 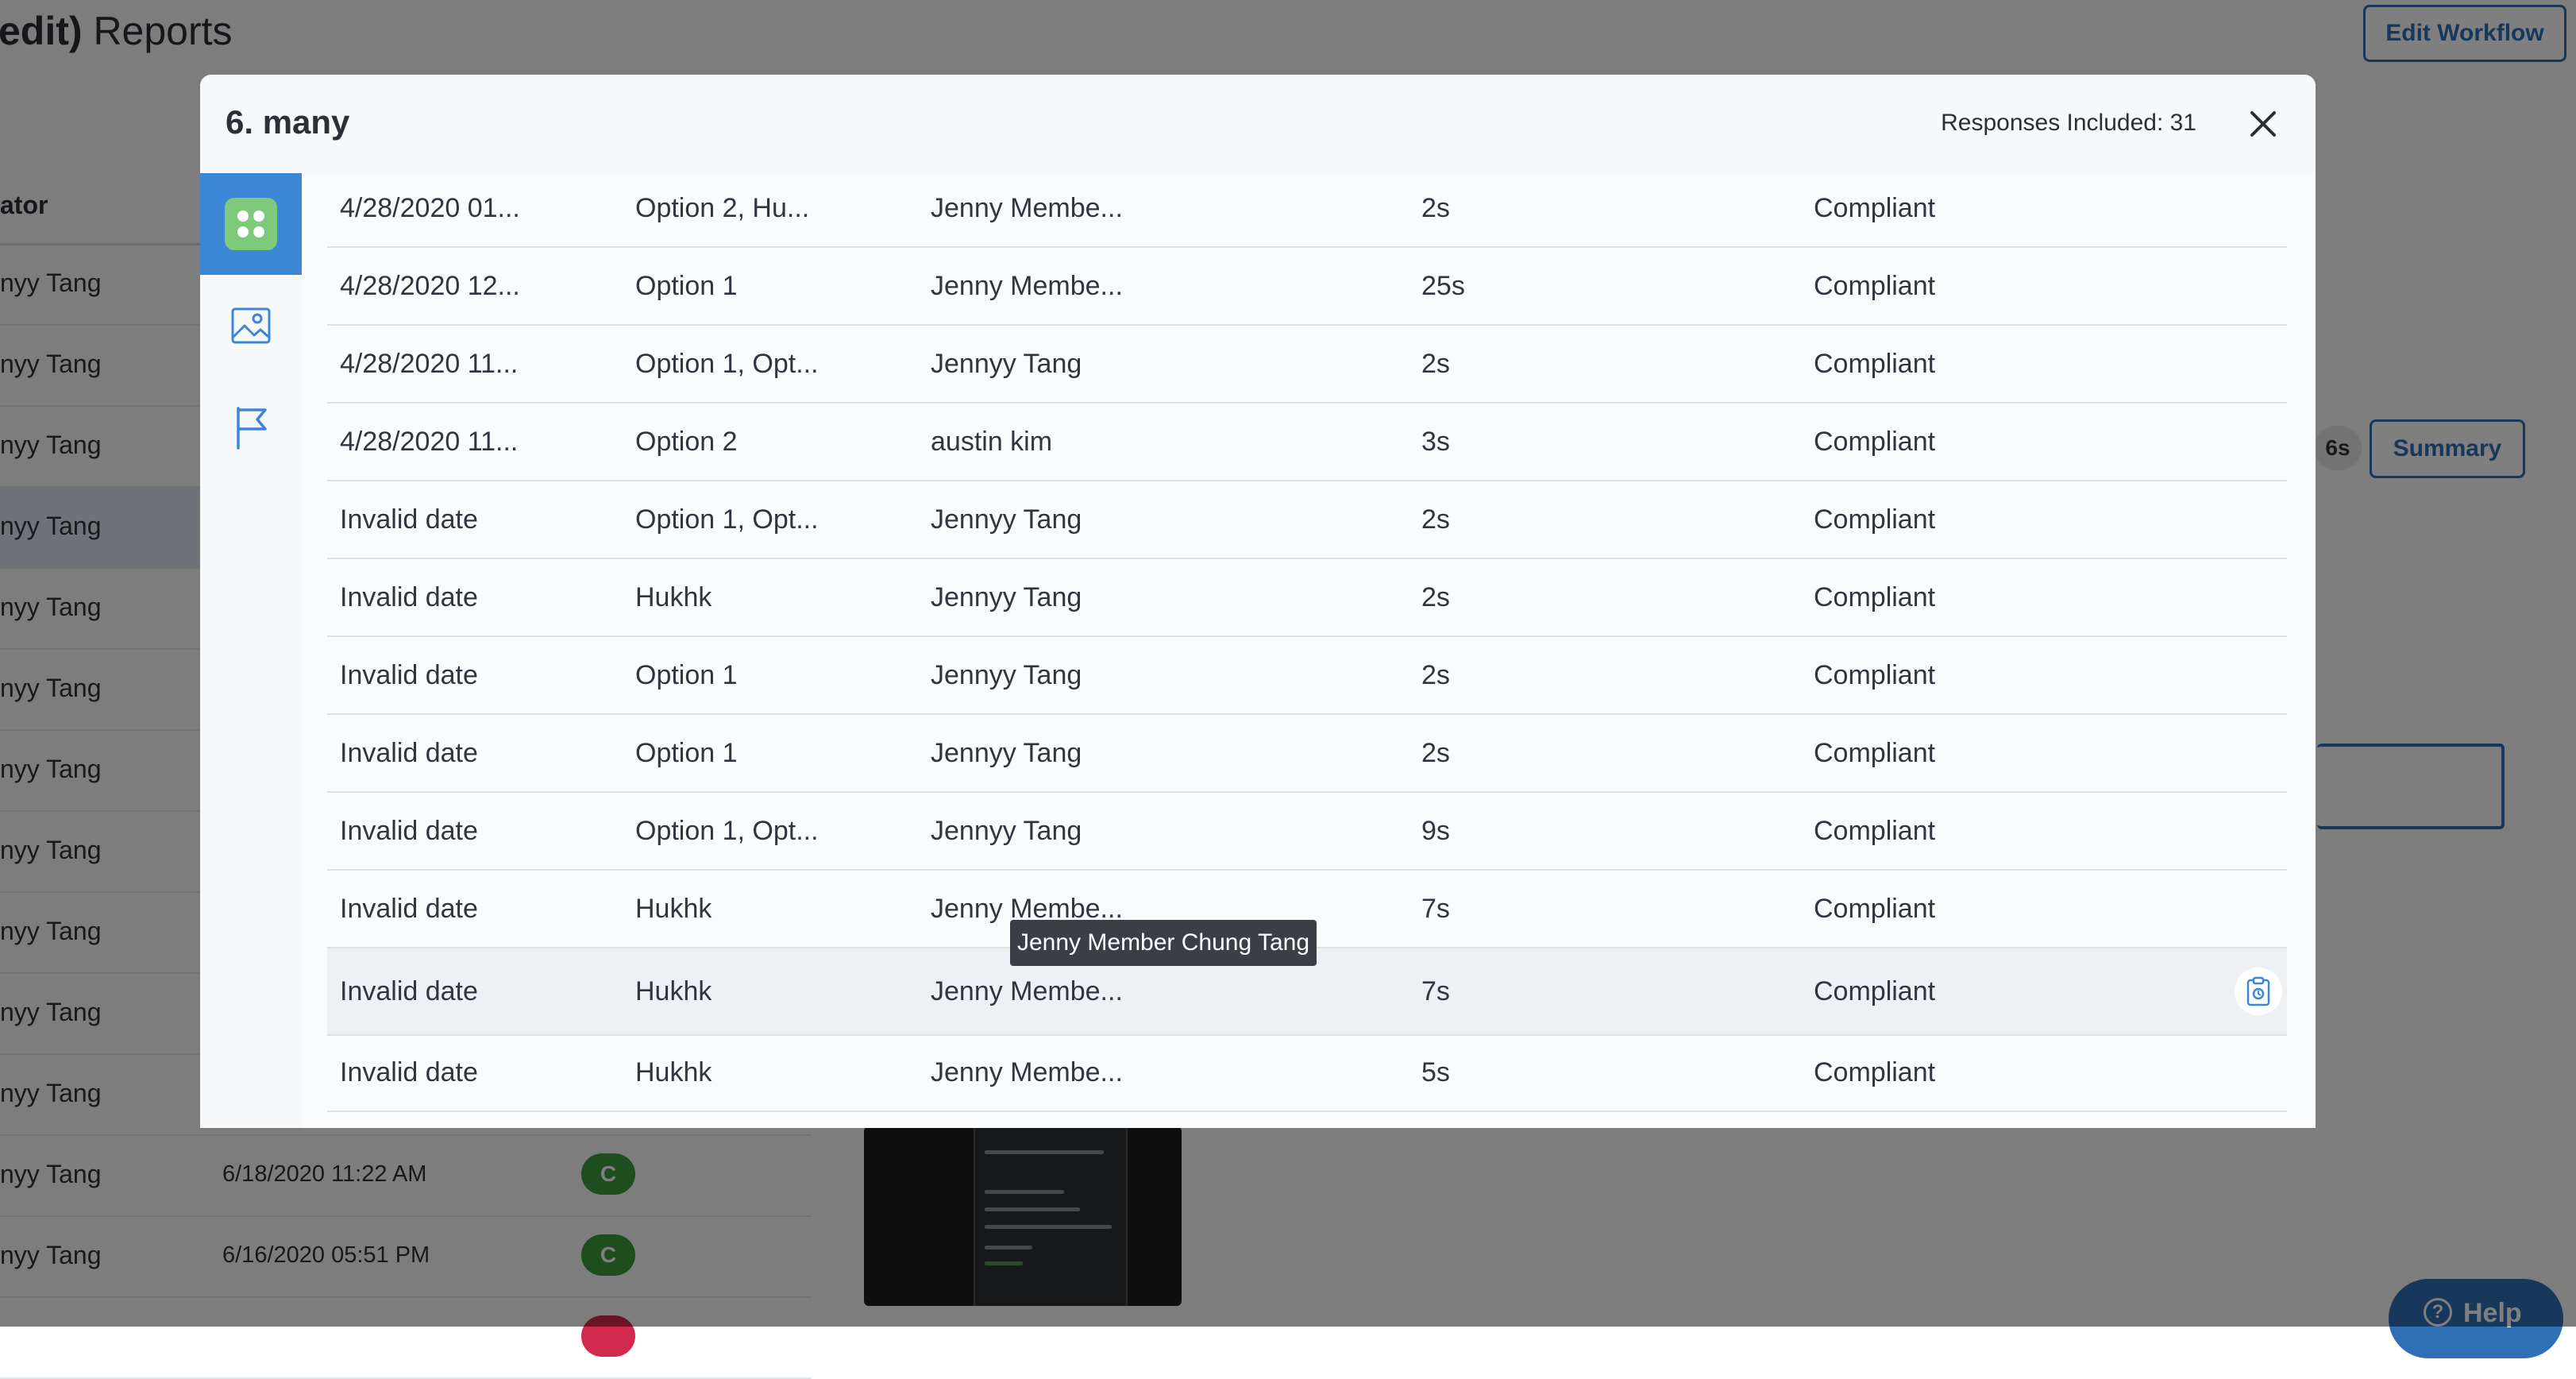 I want to click on duration-cell: 25s, so click(x=1443, y=285).